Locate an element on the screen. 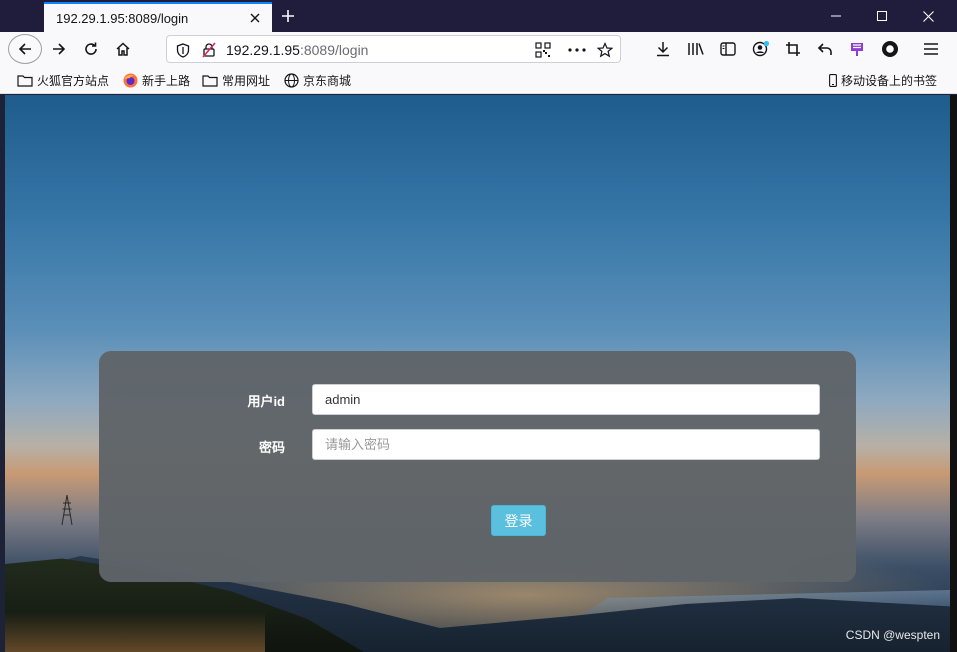  firefox-icon is located at coordinates (130, 80).